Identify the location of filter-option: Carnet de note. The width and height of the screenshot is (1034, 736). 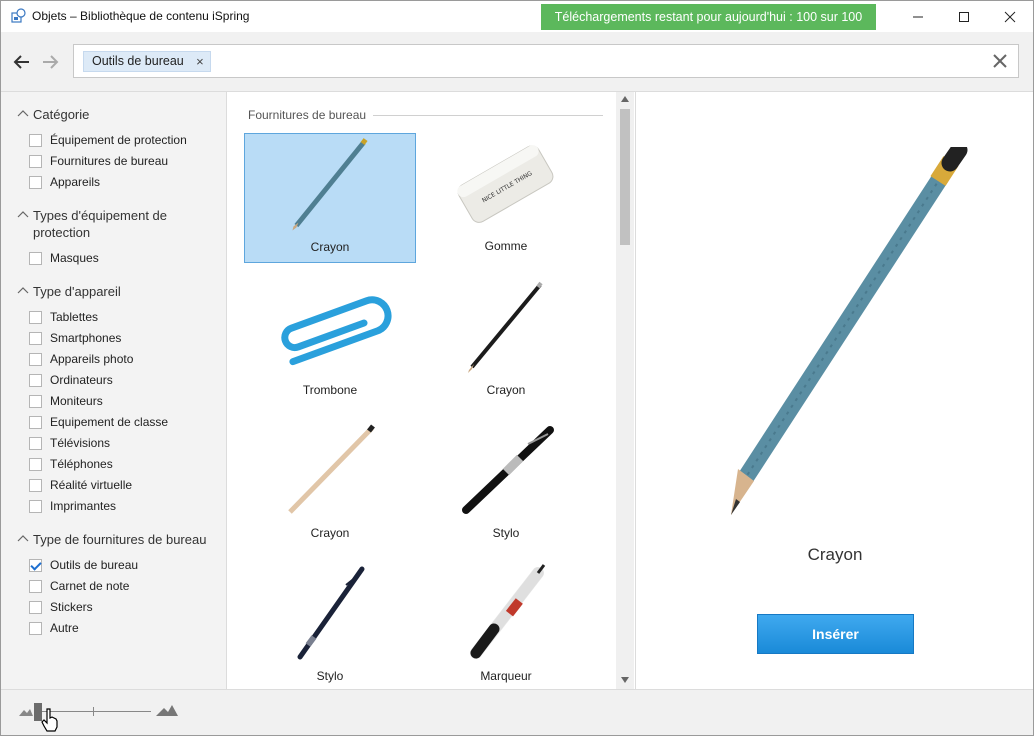
(79, 586).